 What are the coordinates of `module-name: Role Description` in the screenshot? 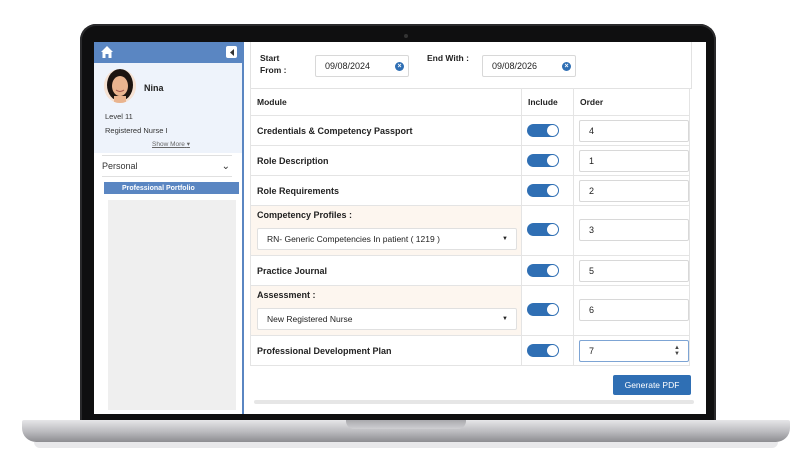 It's located at (293, 161).